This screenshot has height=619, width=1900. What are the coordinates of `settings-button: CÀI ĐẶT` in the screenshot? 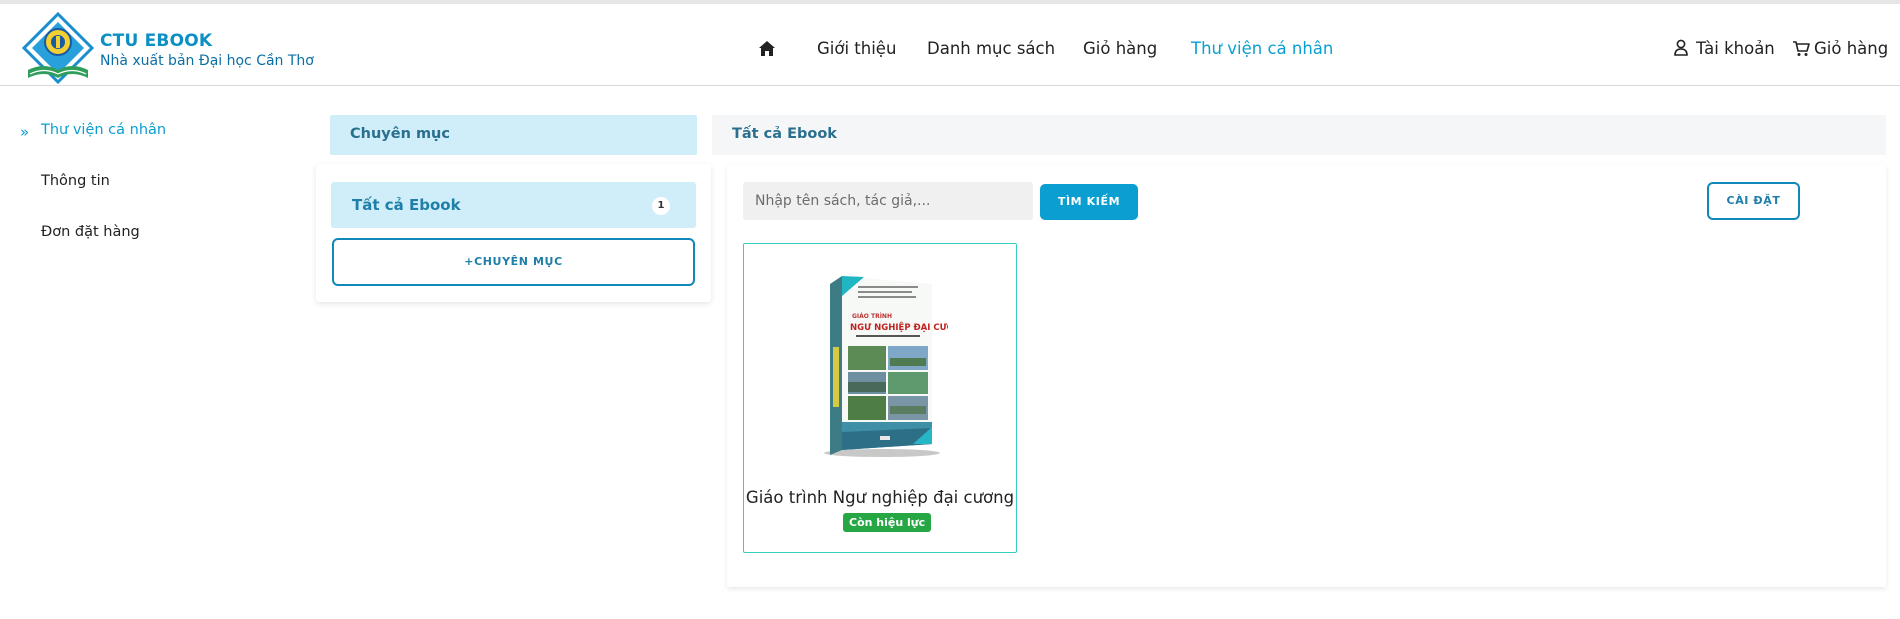 It's located at (1753, 201).